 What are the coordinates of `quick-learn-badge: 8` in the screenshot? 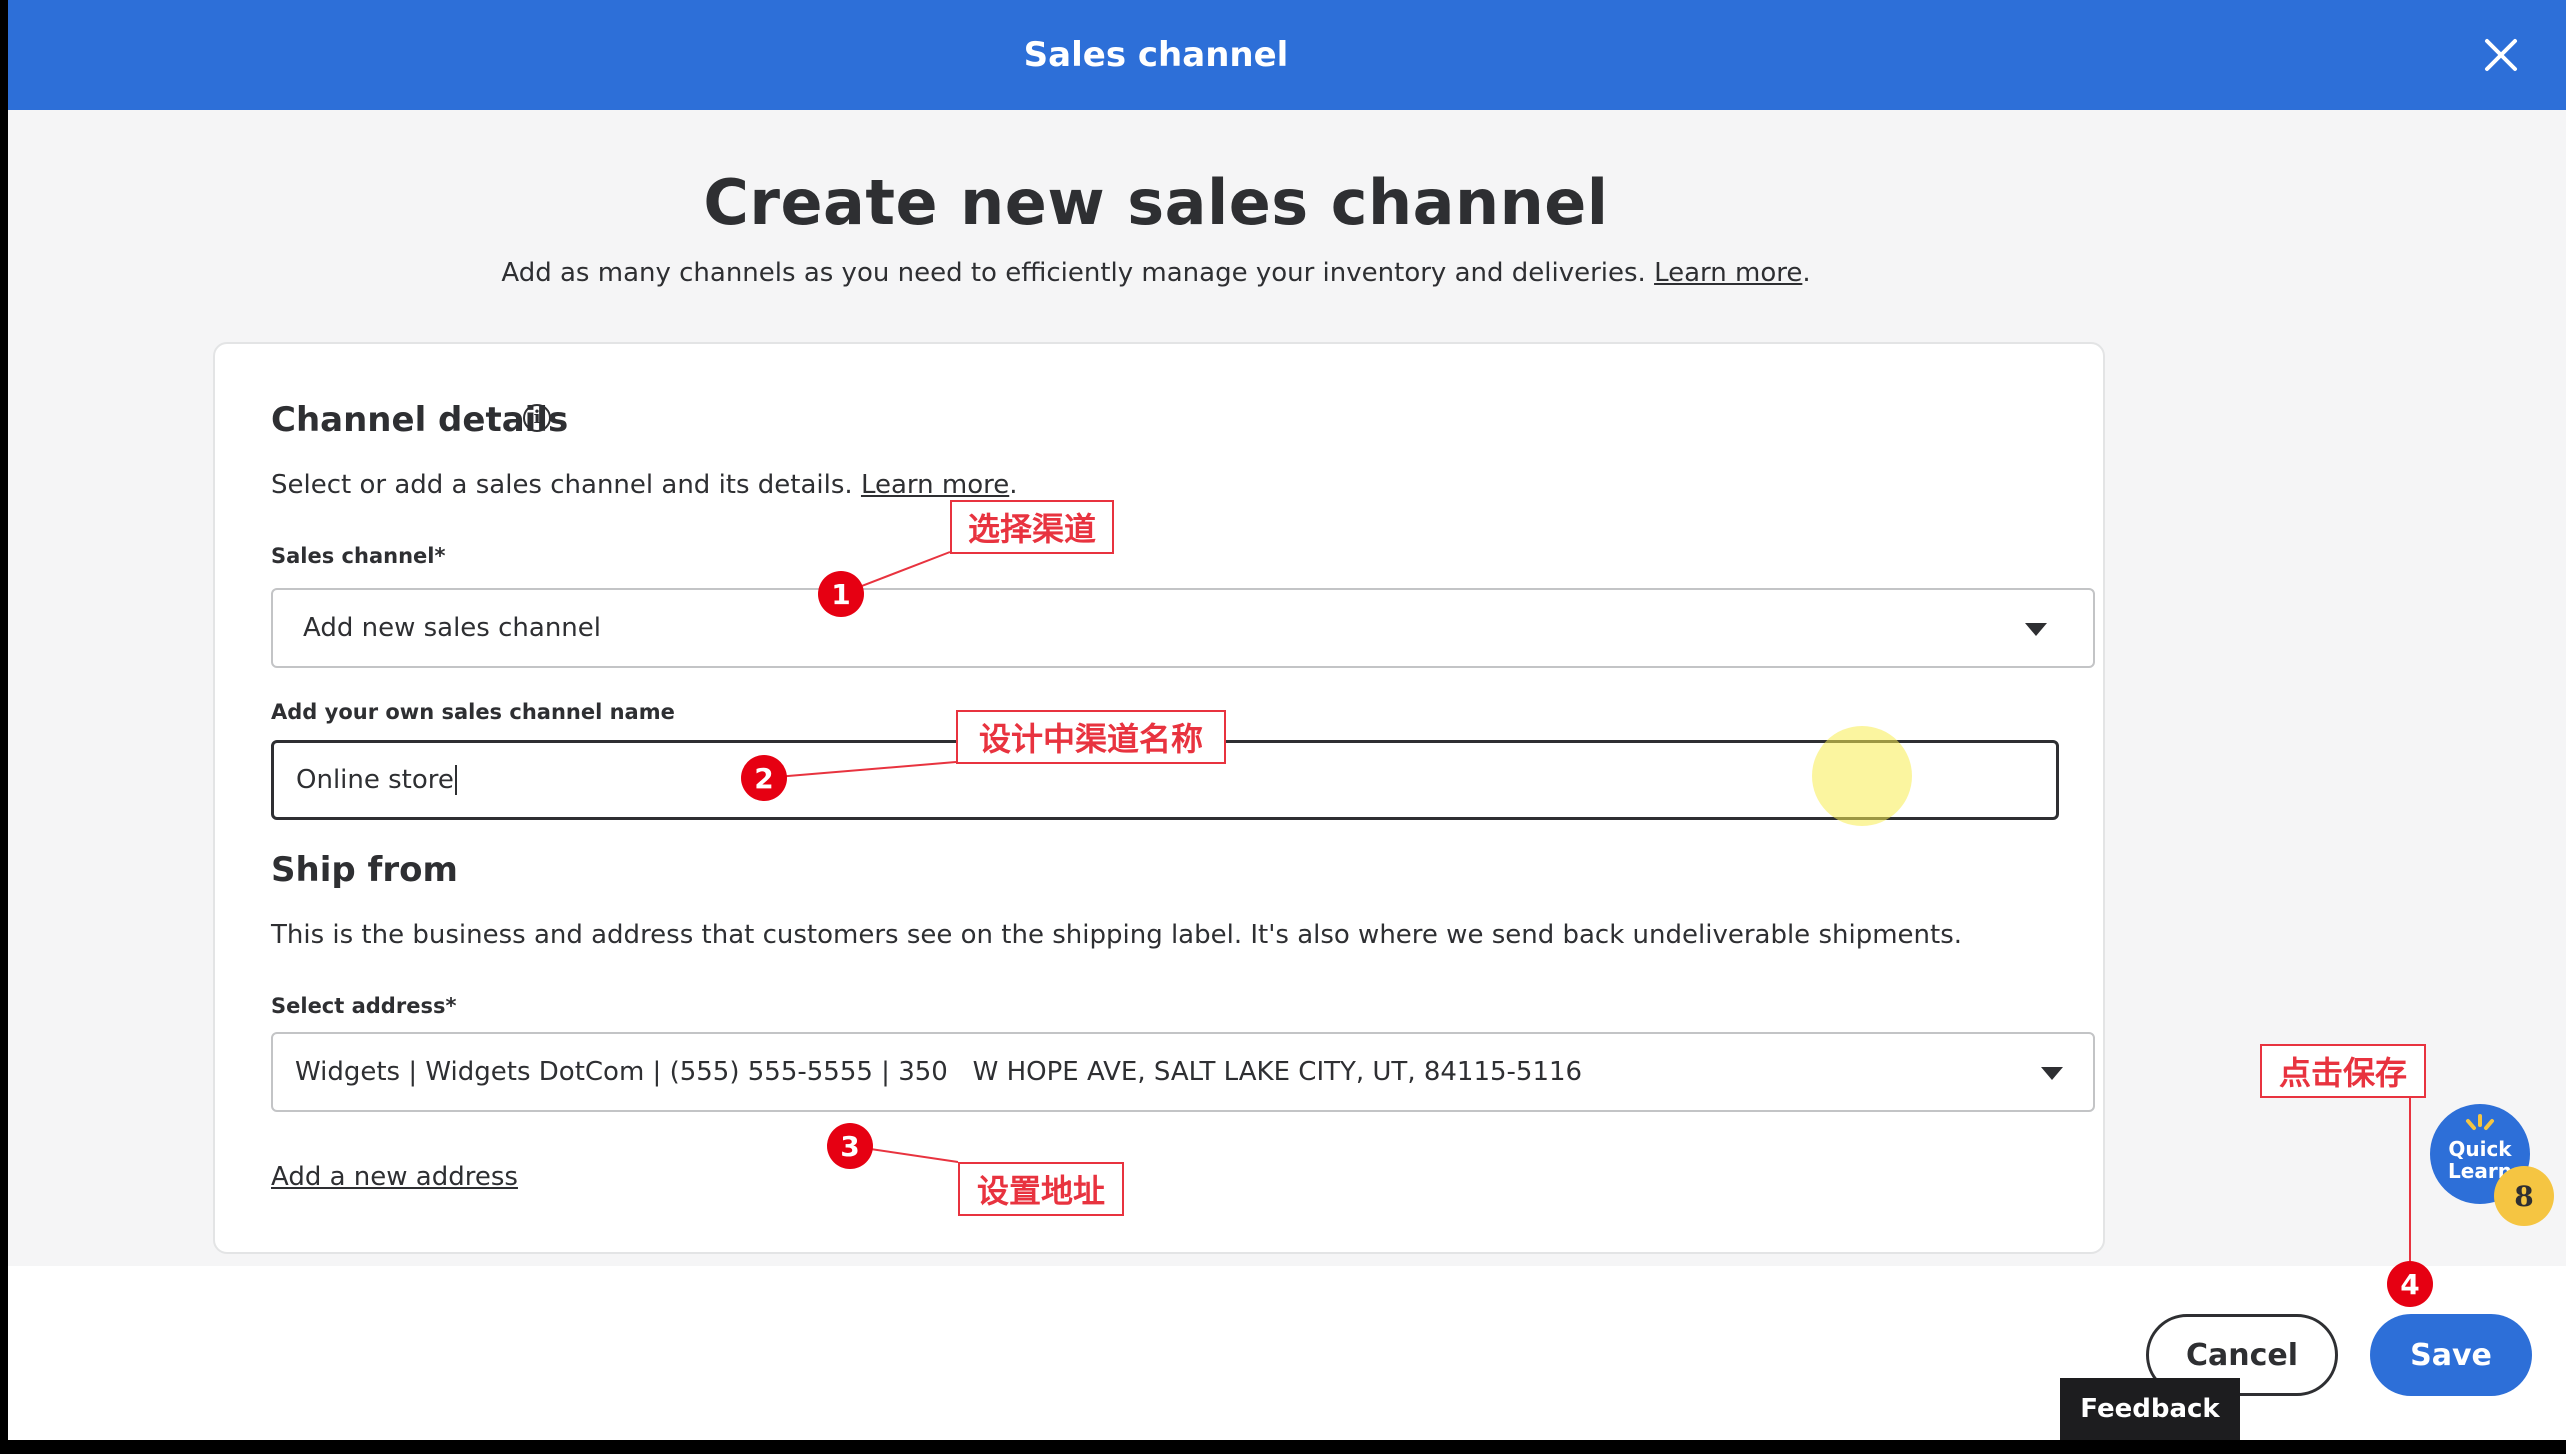 It's located at (2524, 1196).